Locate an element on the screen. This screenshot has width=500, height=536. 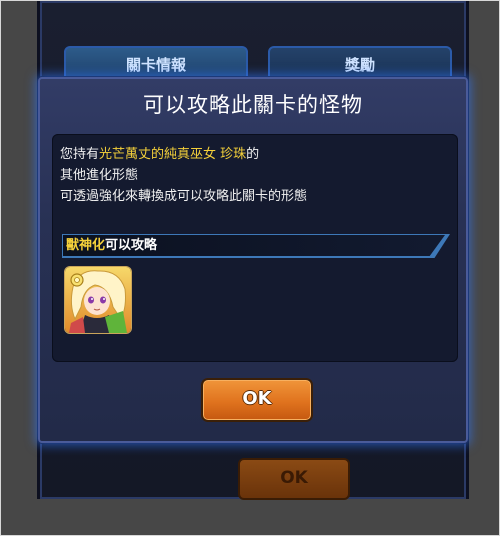
description-suffix: 的 is located at coordinates (253, 154).